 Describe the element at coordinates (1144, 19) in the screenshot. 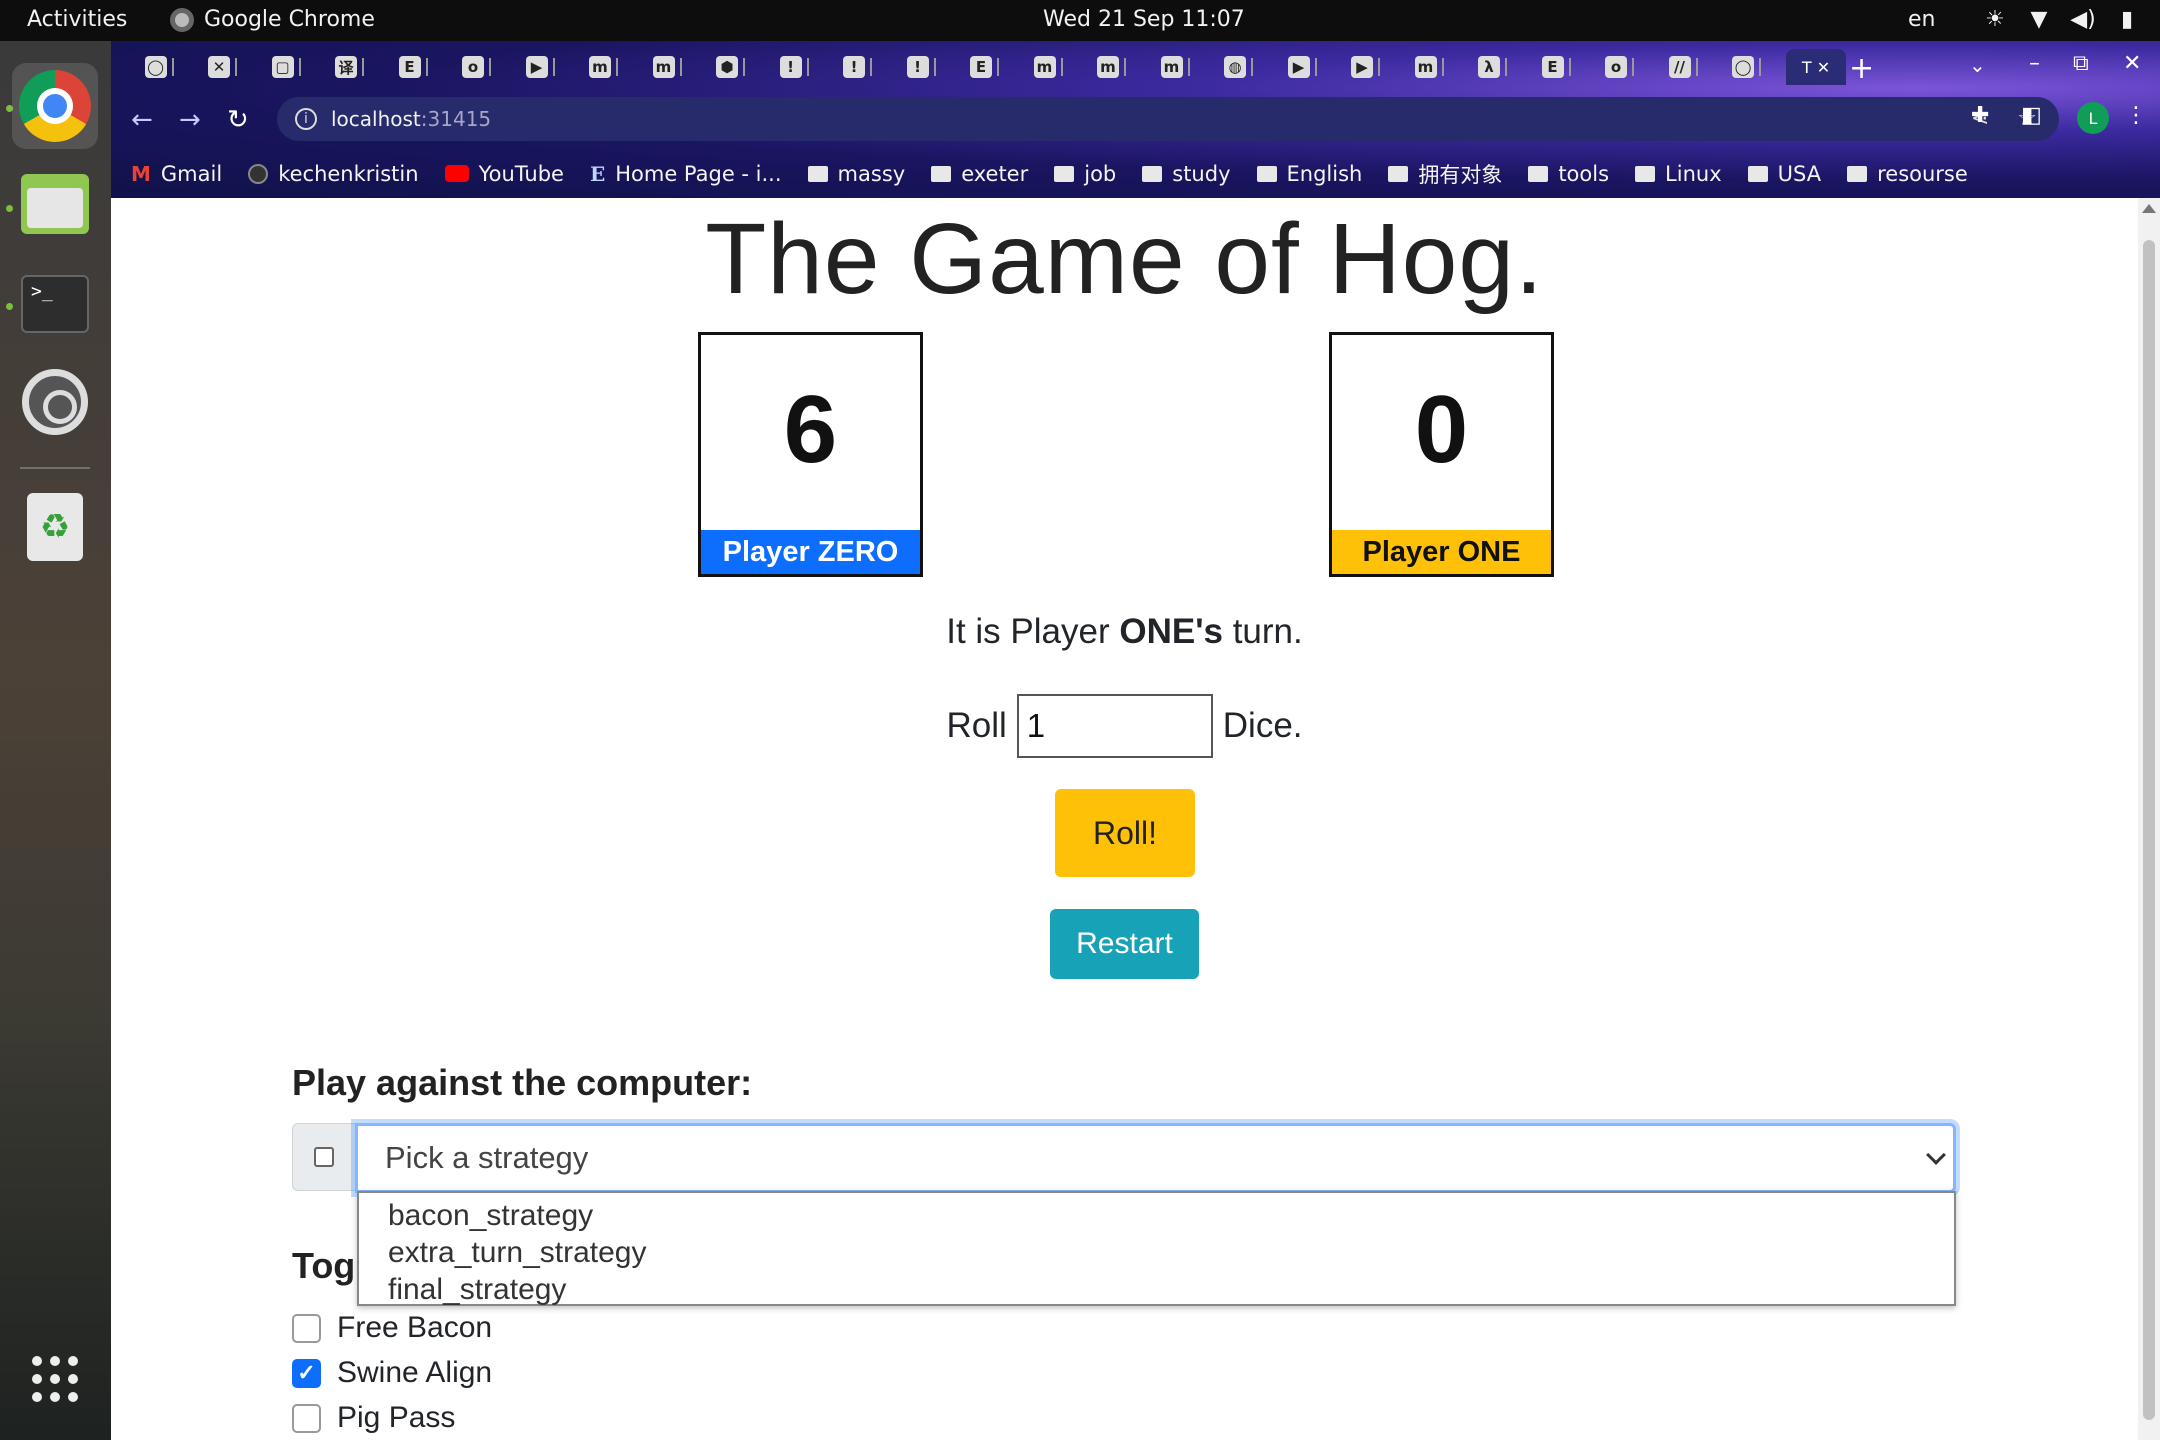

I see `clock: Wed 21 Sep 11:07` at that location.